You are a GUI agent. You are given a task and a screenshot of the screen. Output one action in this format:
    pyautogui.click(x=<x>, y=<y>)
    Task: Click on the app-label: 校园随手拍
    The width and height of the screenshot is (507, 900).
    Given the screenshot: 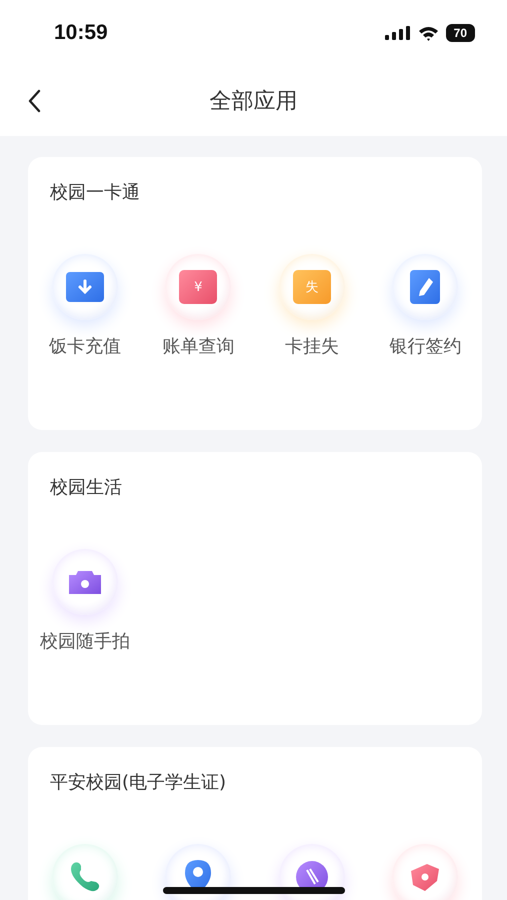 What is the action you would take?
    pyautogui.click(x=85, y=641)
    